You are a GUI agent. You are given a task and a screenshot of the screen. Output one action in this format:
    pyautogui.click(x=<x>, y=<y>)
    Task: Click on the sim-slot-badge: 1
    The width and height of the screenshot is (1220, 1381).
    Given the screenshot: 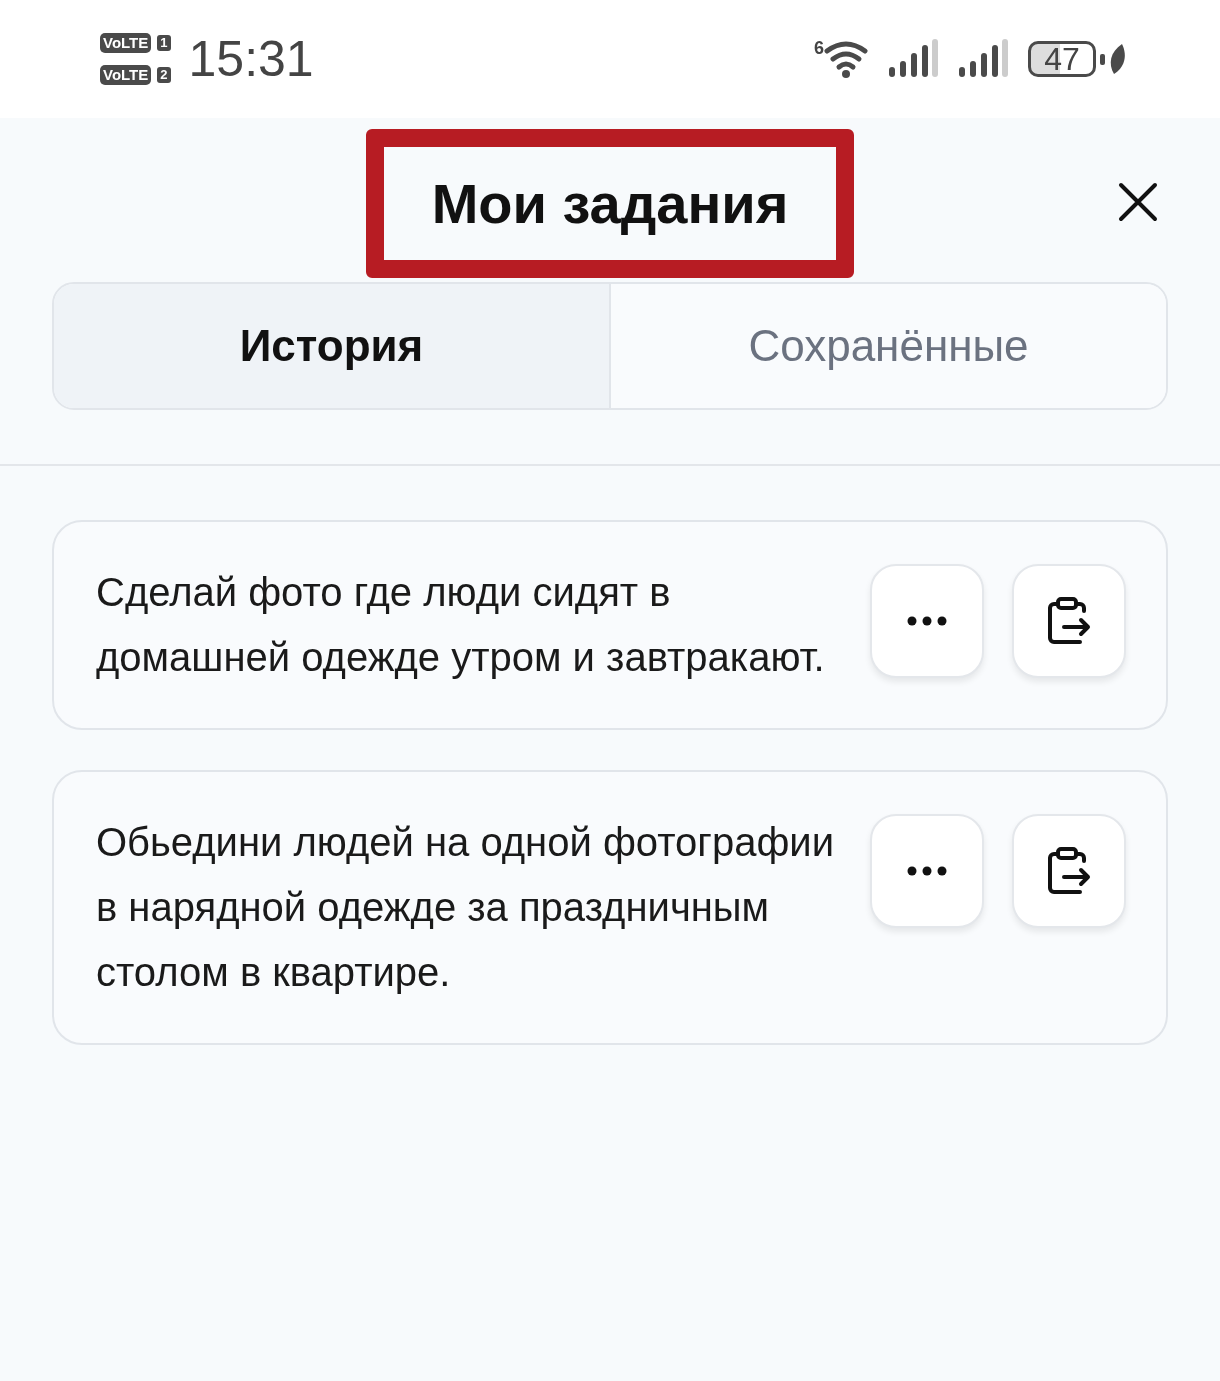 What is the action you would take?
    pyautogui.click(x=164, y=43)
    